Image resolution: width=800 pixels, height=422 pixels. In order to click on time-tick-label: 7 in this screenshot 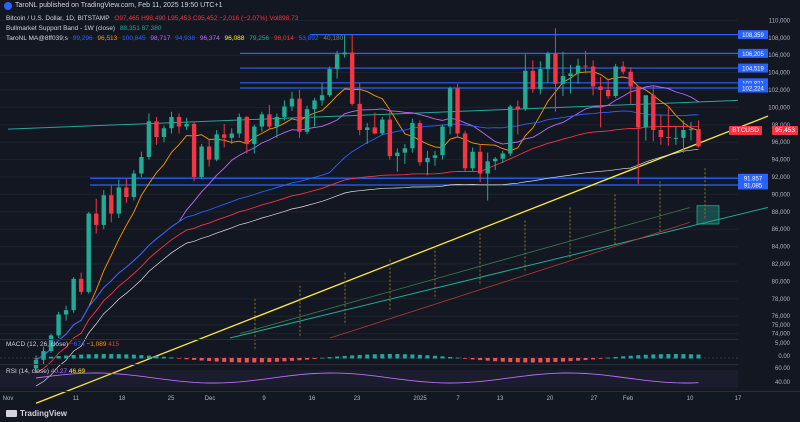, I will do `click(458, 399)`.